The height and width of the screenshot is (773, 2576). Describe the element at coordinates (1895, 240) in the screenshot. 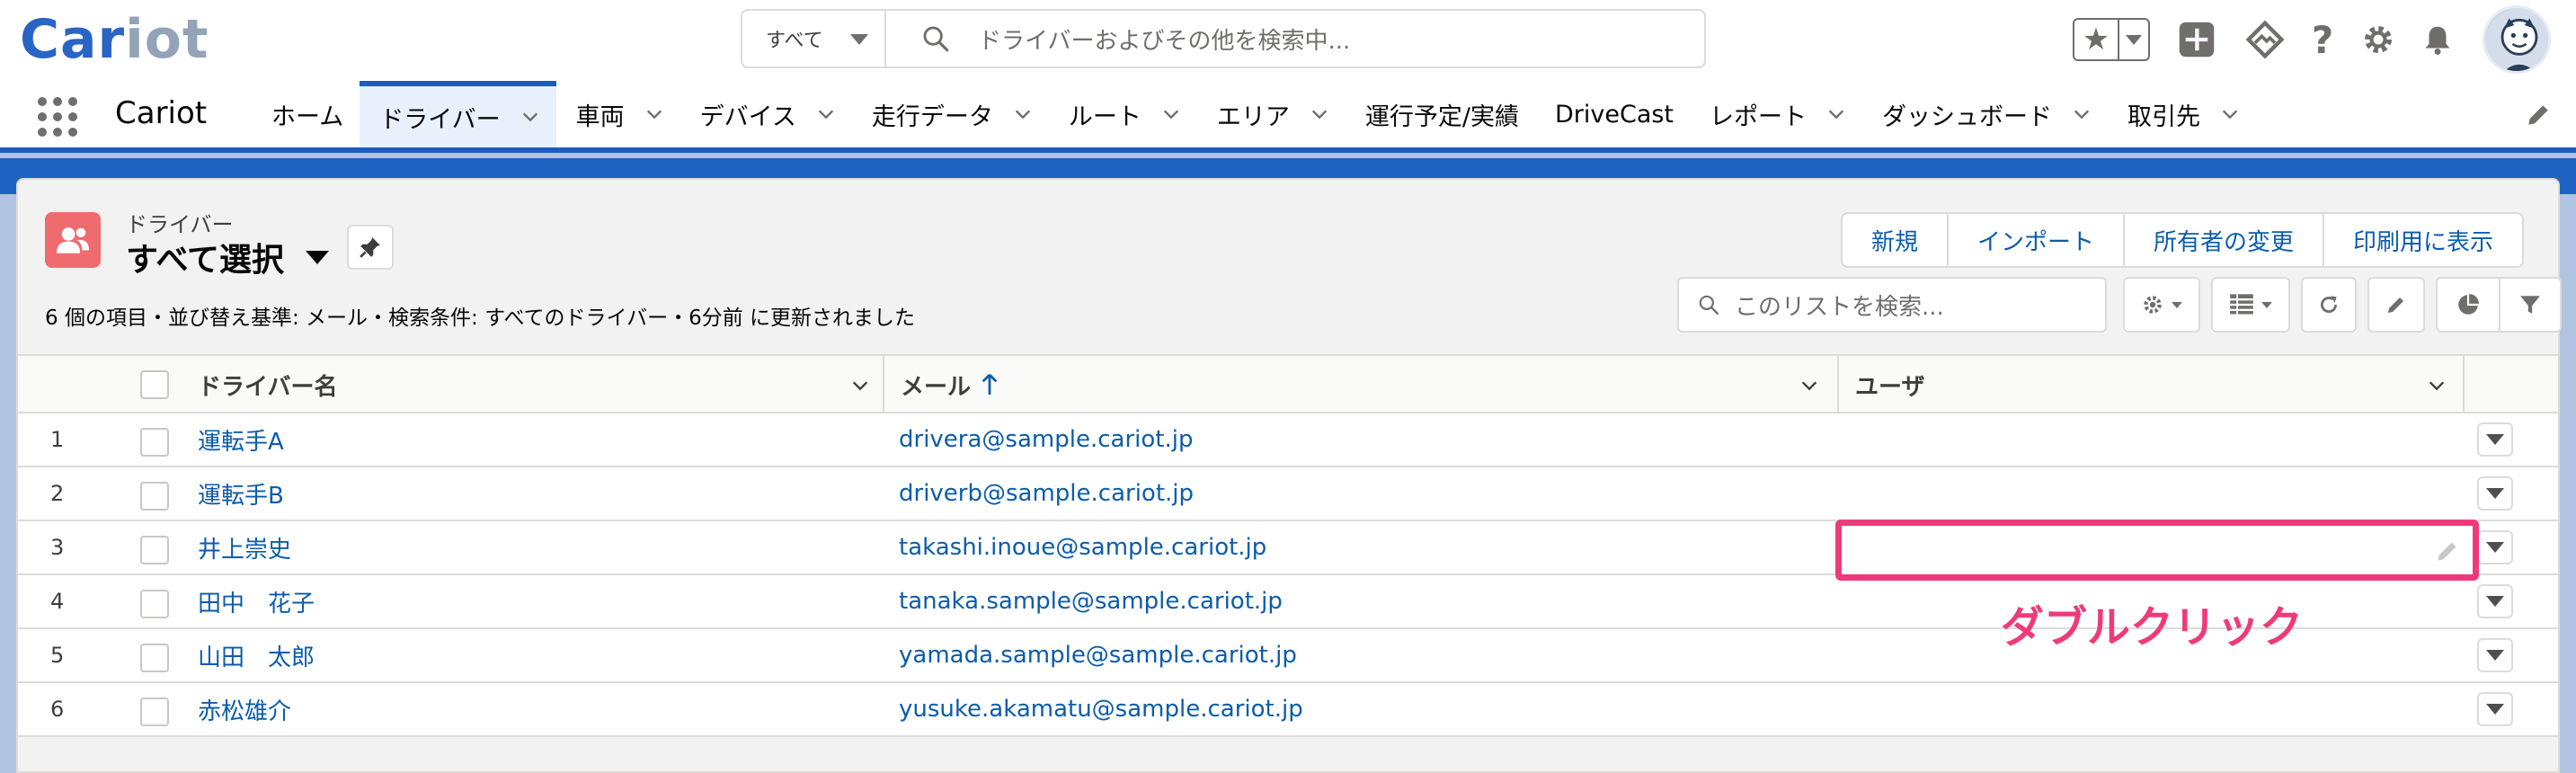

I see `list-action-button-0: 新規` at that location.